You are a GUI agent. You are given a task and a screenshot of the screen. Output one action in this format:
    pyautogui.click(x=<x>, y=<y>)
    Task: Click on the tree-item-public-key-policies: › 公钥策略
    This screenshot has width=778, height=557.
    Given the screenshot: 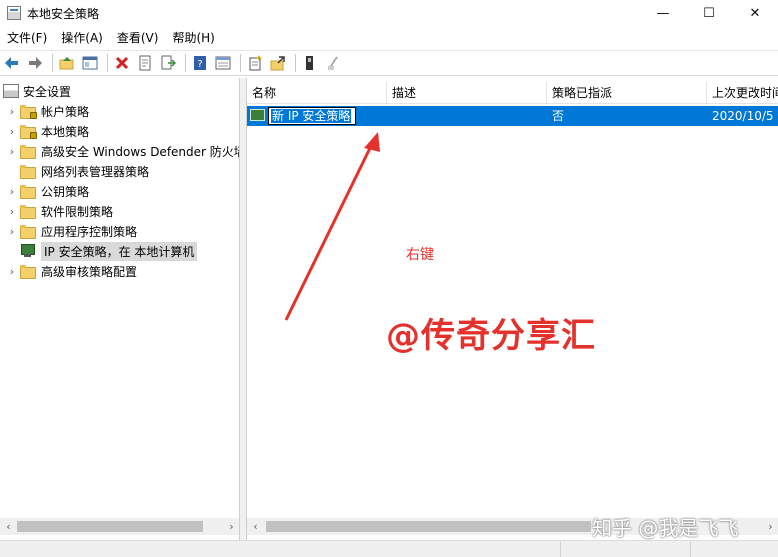 What is the action you would take?
    pyautogui.click(x=46, y=191)
    